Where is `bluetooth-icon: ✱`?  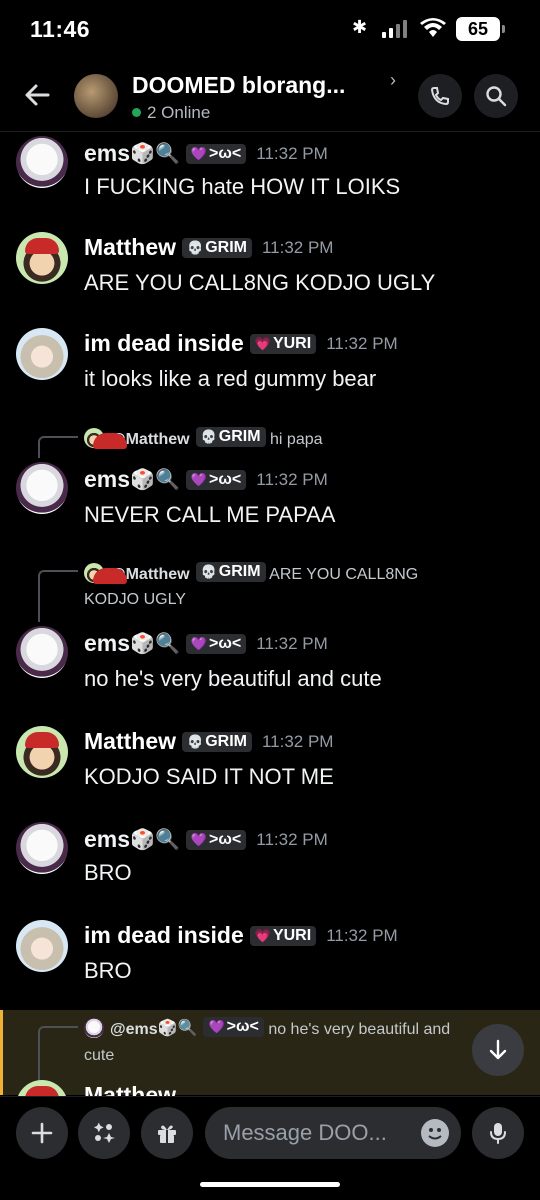
bluetooth-icon: ✱ is located at coordinates (360, 27).